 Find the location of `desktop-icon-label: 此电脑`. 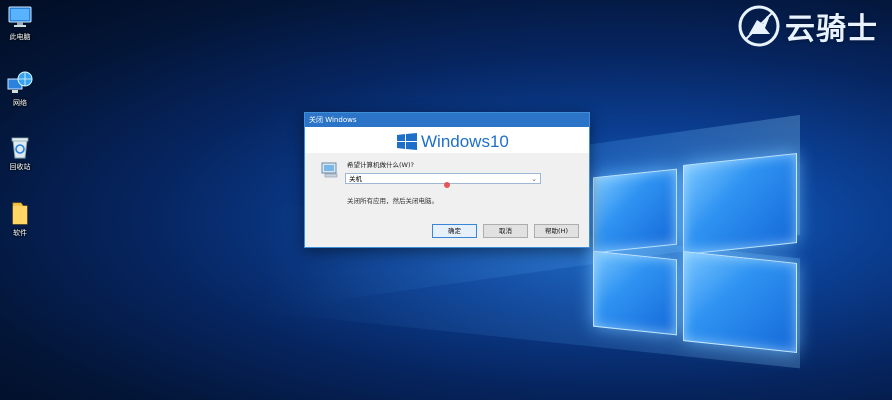

desktop-icon-label: 此电脑 is located at coordinates (20, 37).